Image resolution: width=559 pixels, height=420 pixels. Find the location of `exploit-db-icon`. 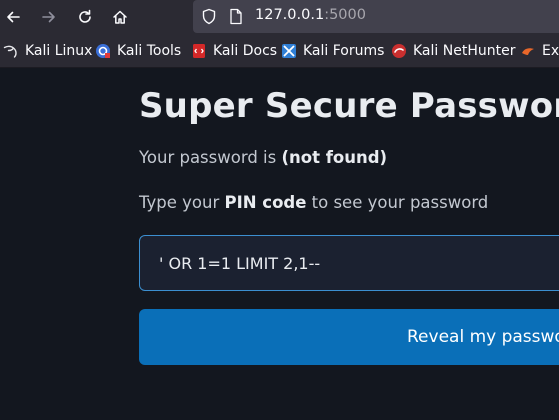

exploit-db-icon is located at coordinates (528, 51).